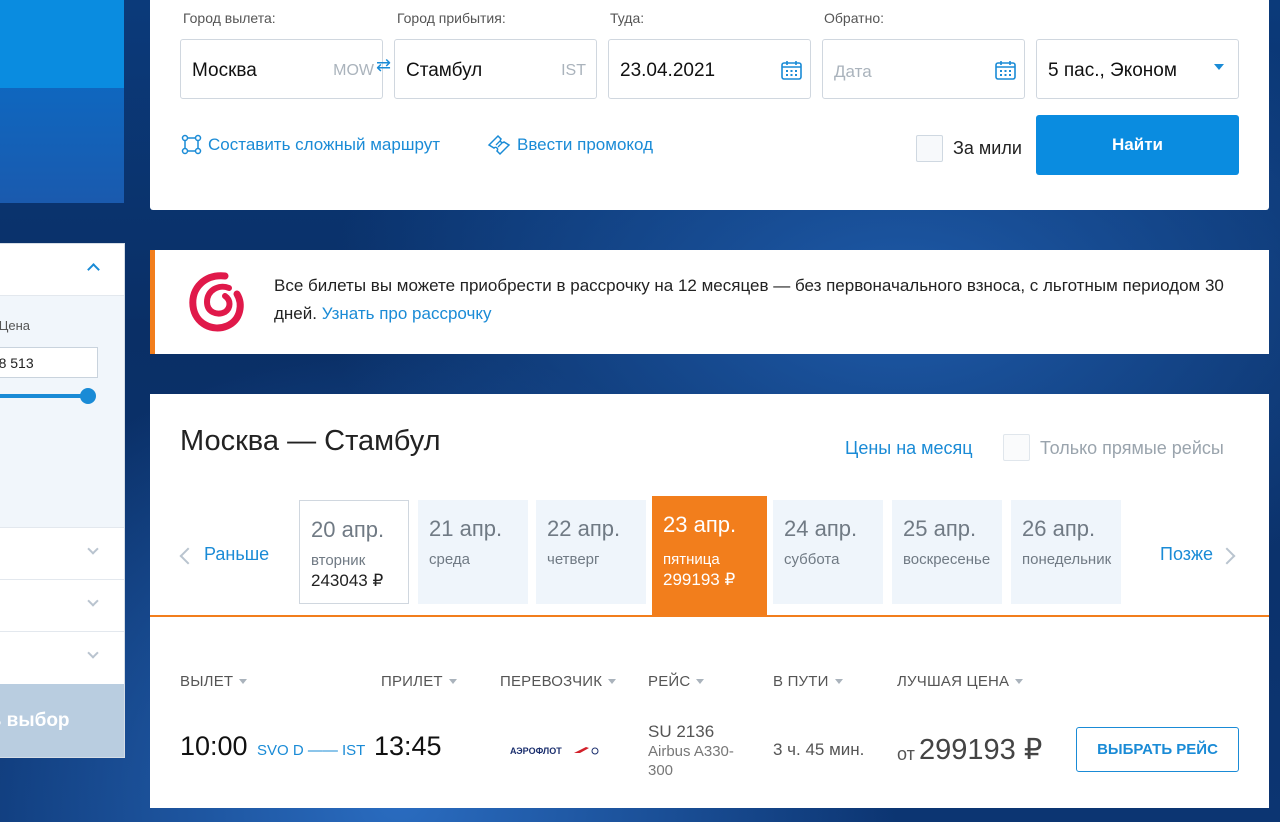 The width and height of the screenshot is (1280, 822). What do you see at coordinates (1198, 554) in the screenshot?
I see `later-button: Позже` at bounding box center [1198, 554].